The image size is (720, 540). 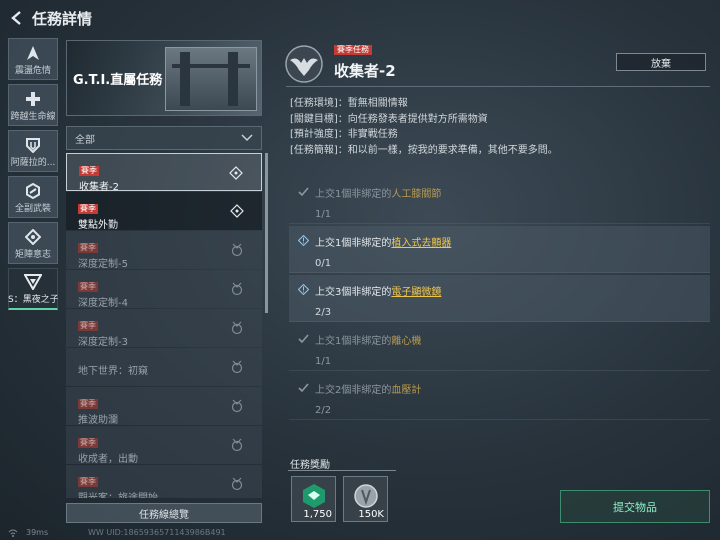 I want to click on objective-prefix: 上交3個非綁定的, so click(x=353, y=292).